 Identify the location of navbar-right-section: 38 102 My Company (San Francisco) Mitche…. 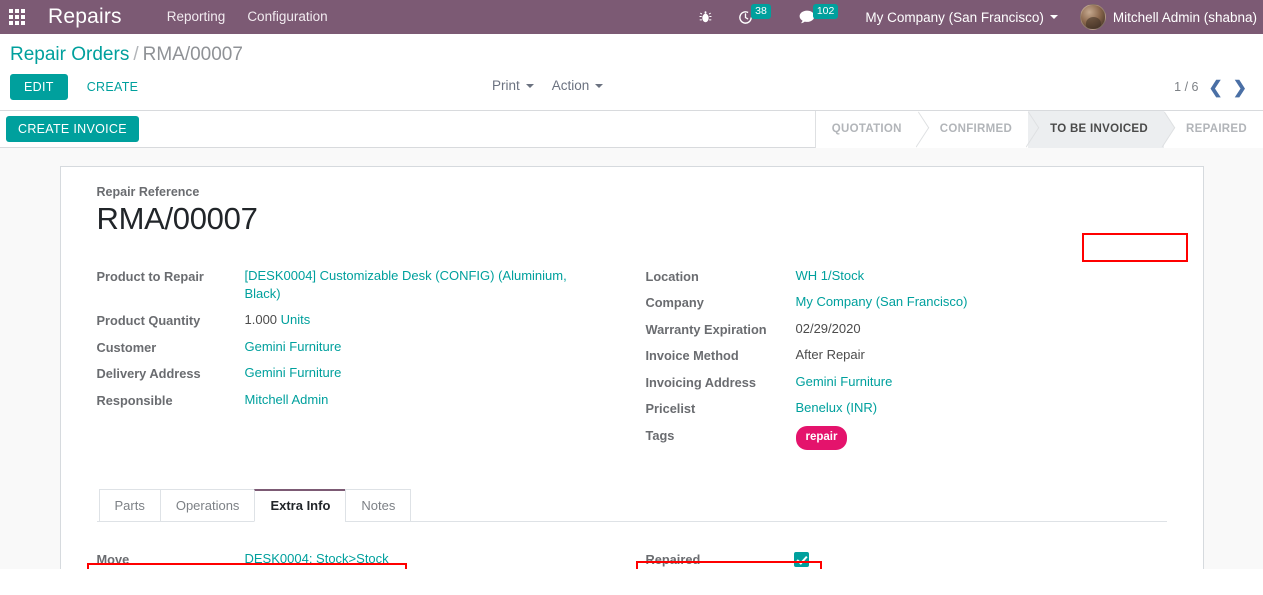
(974, 17).